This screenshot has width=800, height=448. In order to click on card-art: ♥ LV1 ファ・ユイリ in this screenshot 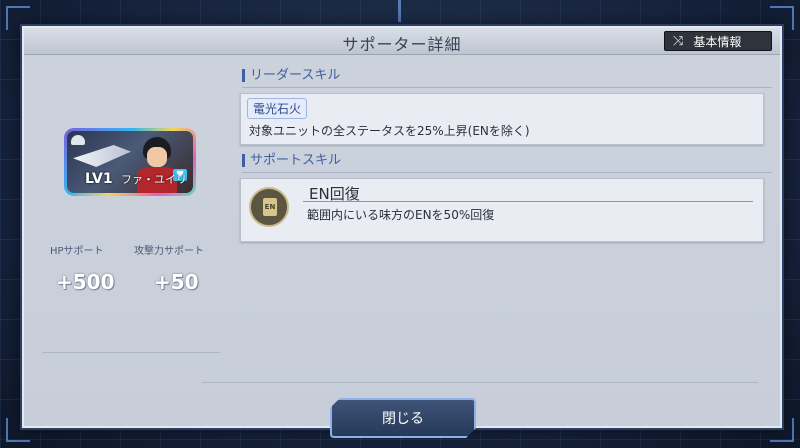, I will do `click(130, 162)`.